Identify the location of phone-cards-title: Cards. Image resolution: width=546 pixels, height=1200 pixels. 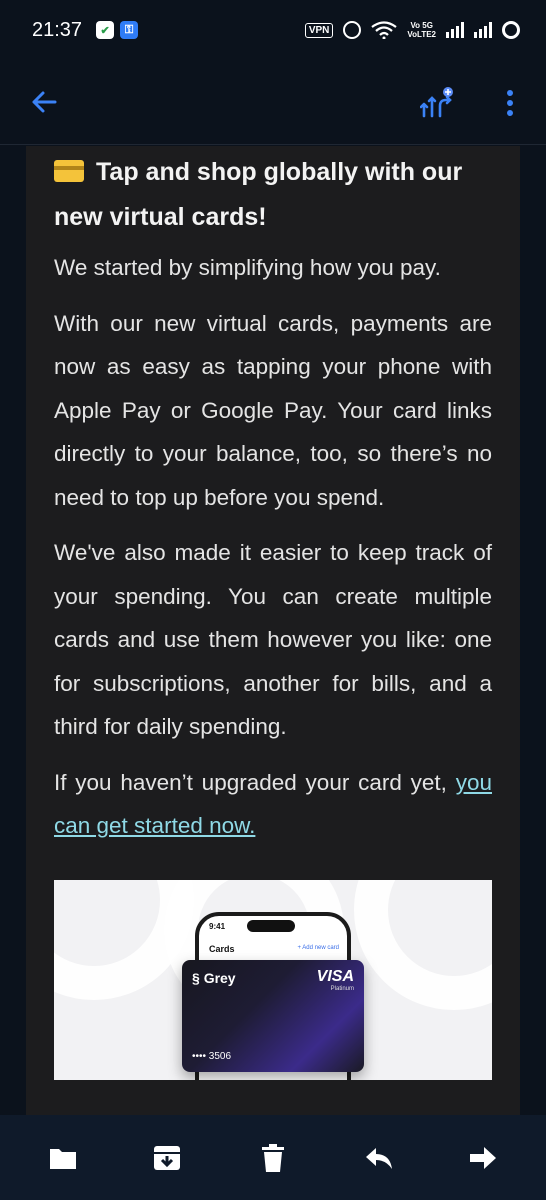
(222, 948).